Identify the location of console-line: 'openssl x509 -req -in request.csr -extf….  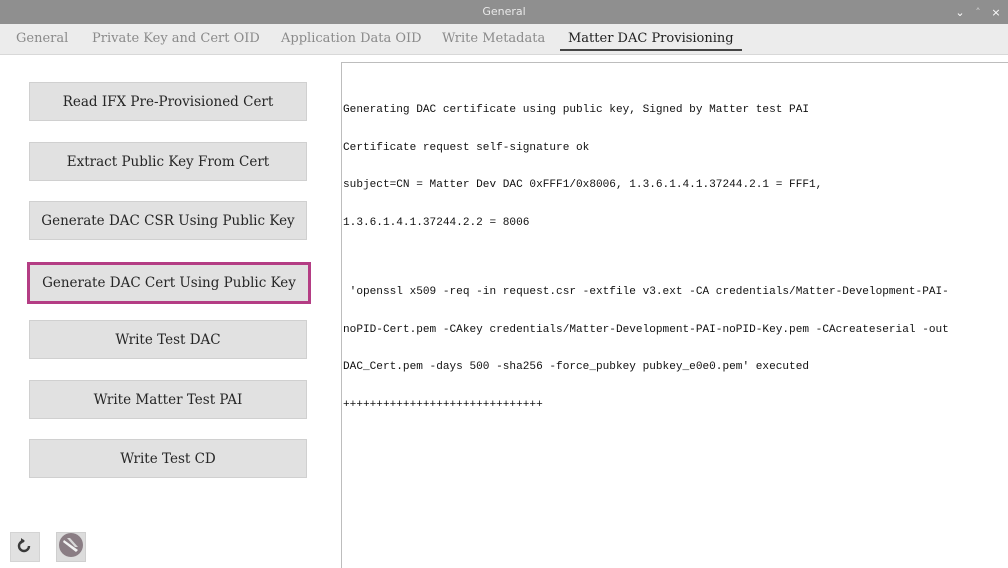
(646, 292).